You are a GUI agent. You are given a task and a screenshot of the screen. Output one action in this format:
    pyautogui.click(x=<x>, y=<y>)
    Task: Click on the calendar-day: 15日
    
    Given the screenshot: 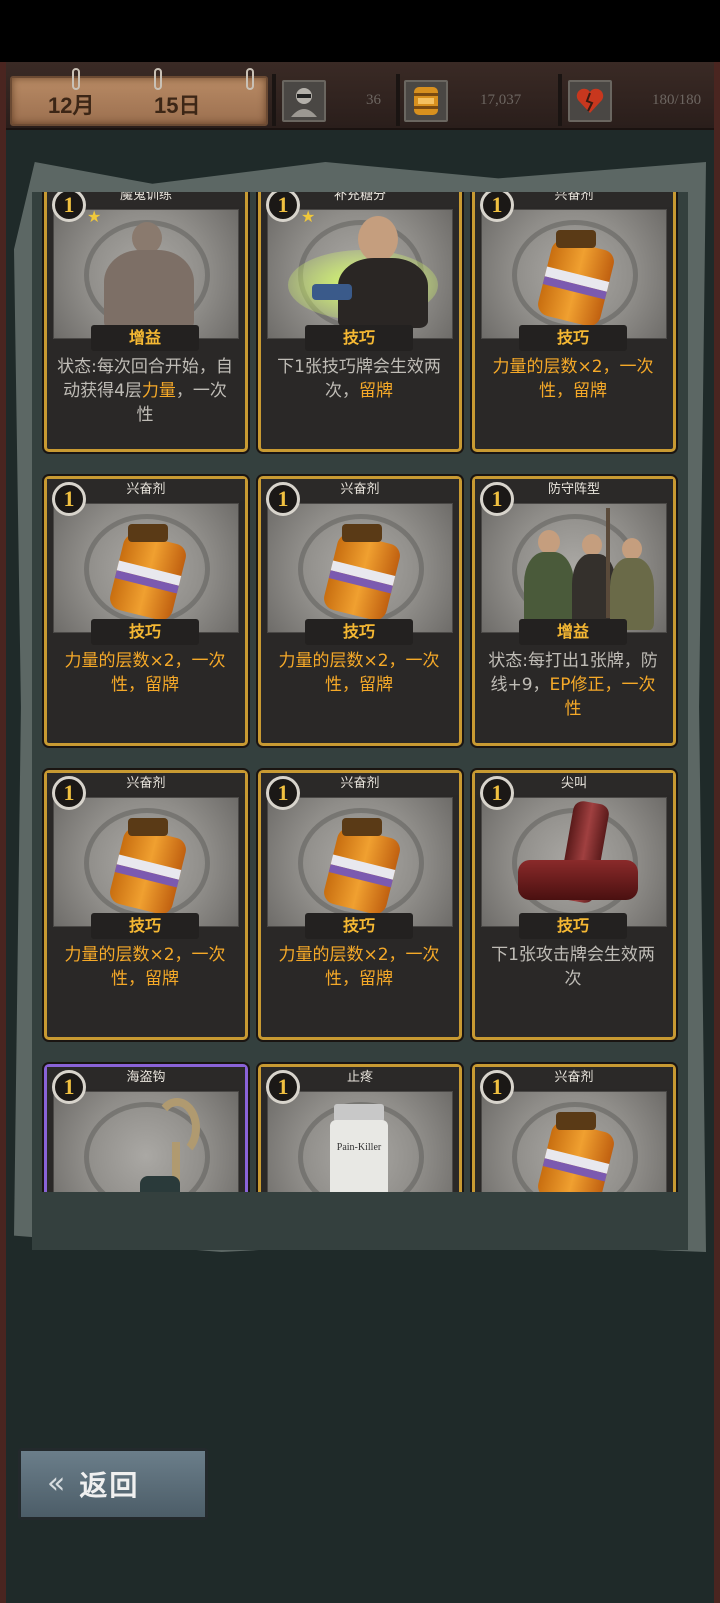 What is the action you would take?
    pyautogui.click(x=177, y=105)
    